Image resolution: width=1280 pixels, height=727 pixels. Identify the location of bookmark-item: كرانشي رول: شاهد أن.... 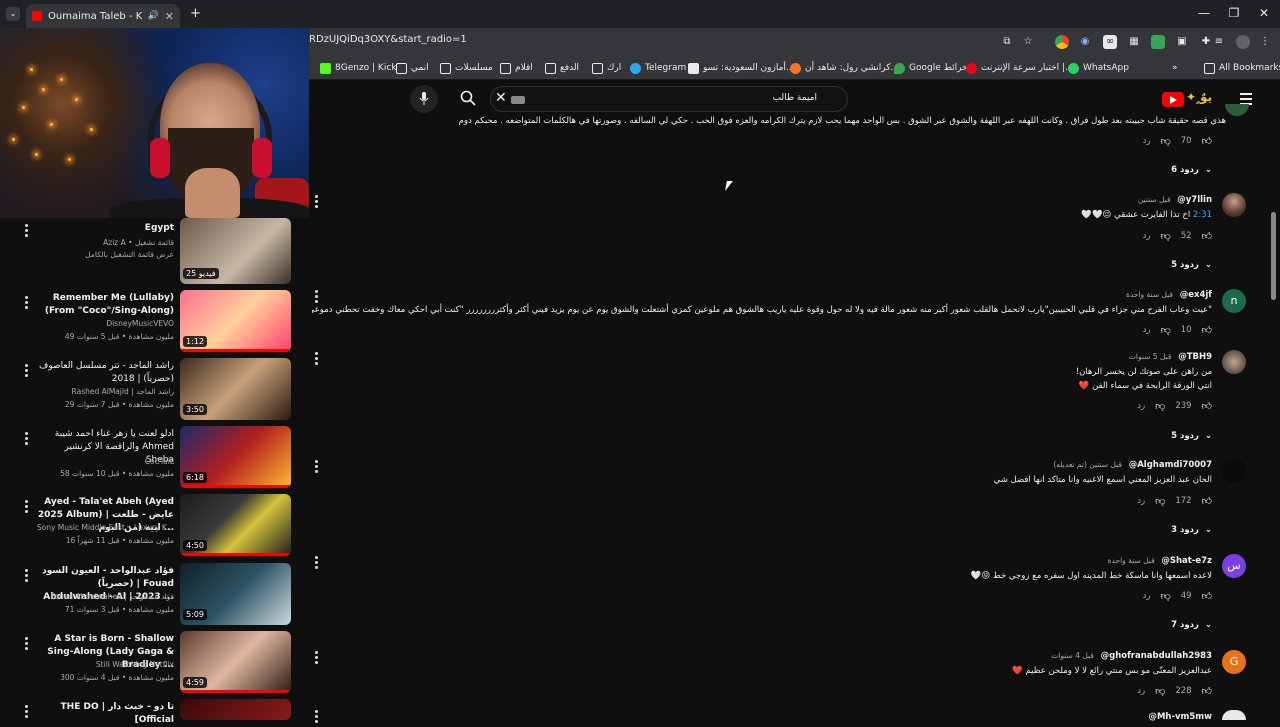
(844, 68).